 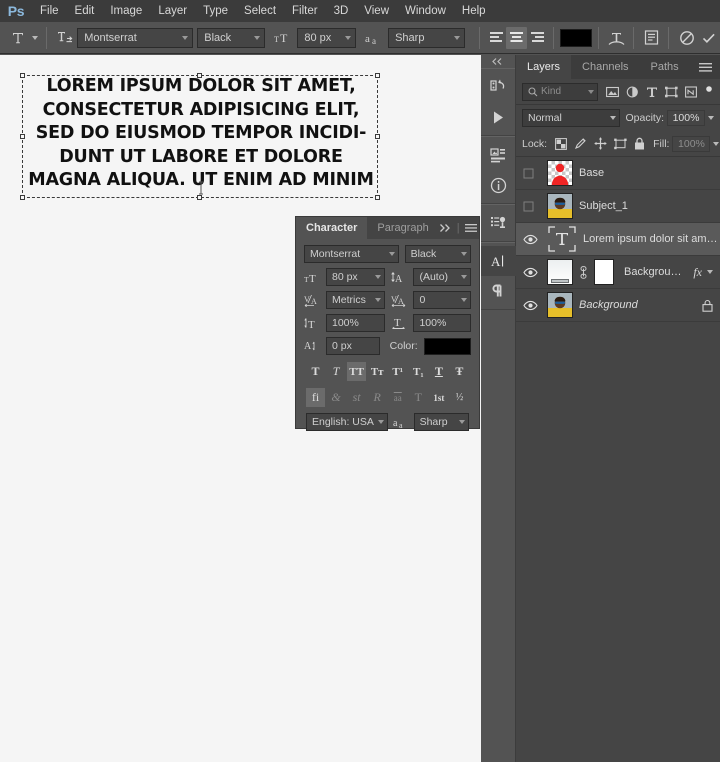 I want to click on menu-item-help: Help, so click(x=474, y=11).